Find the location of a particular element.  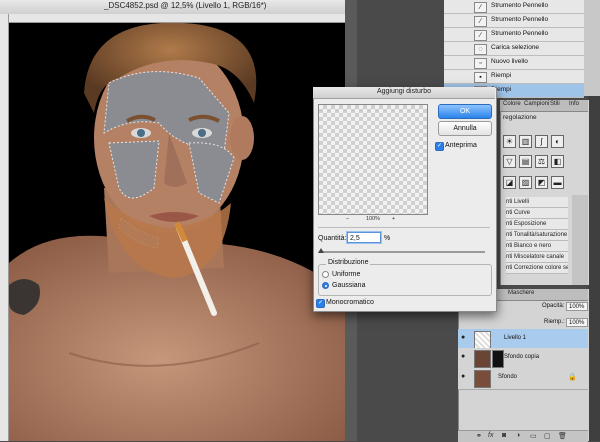

uniform-label: Uniforme is located at coordinates (346, 274).